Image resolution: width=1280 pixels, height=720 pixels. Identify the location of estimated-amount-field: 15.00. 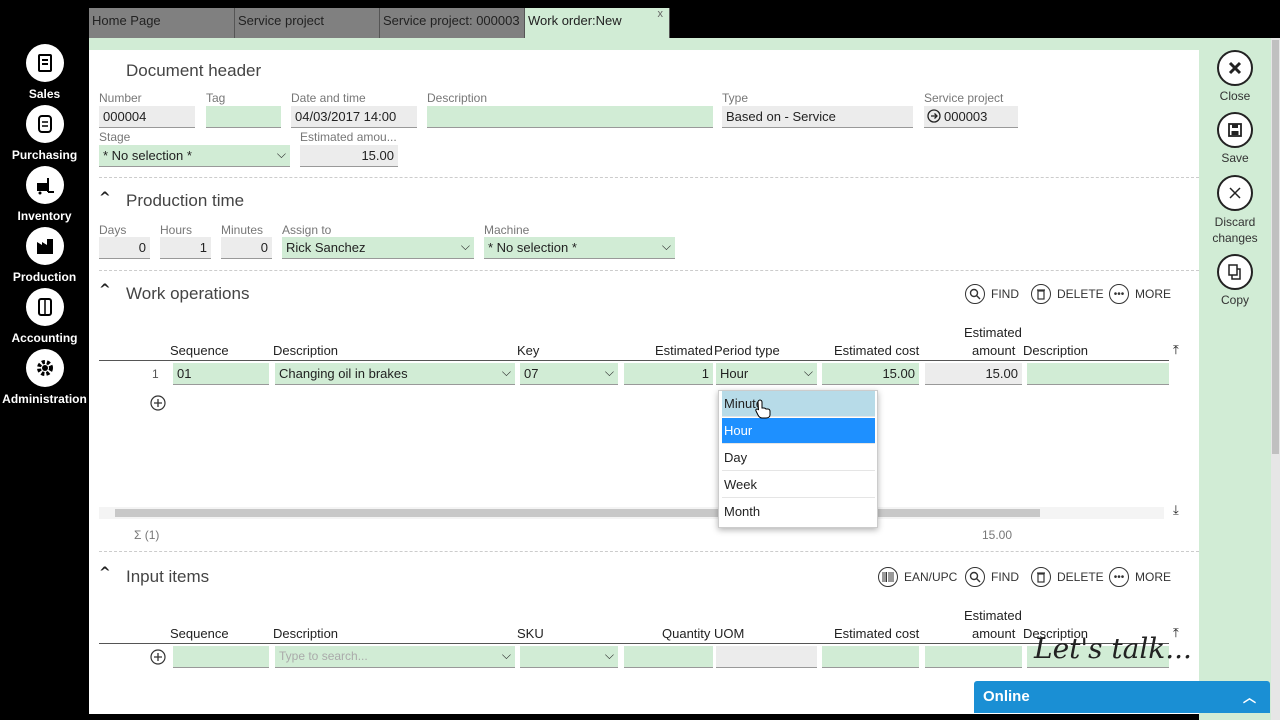
(349, 156).